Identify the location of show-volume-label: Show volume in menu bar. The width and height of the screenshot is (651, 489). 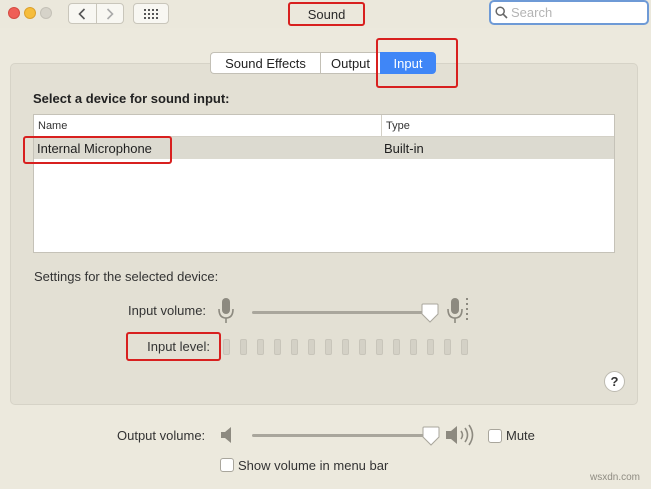
(313, 465).